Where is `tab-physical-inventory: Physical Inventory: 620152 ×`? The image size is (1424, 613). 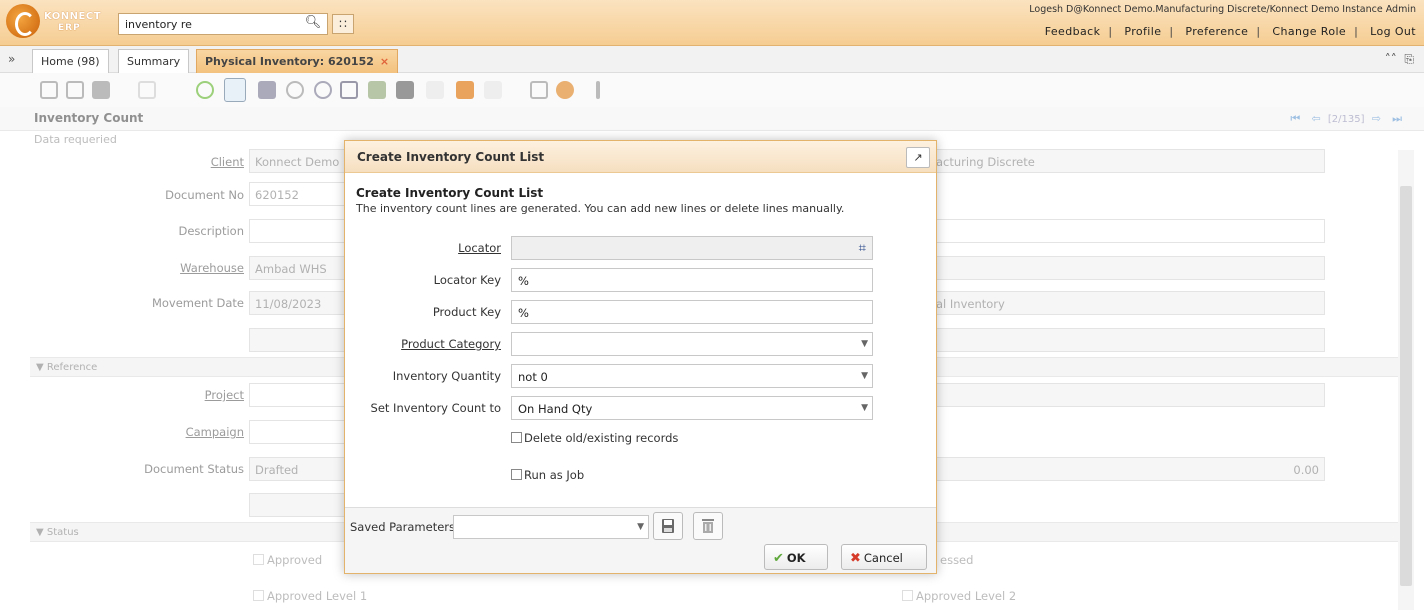
tab-physical-inventory: Physical Inventory: 620152 × is located at coordinates (297, 61).